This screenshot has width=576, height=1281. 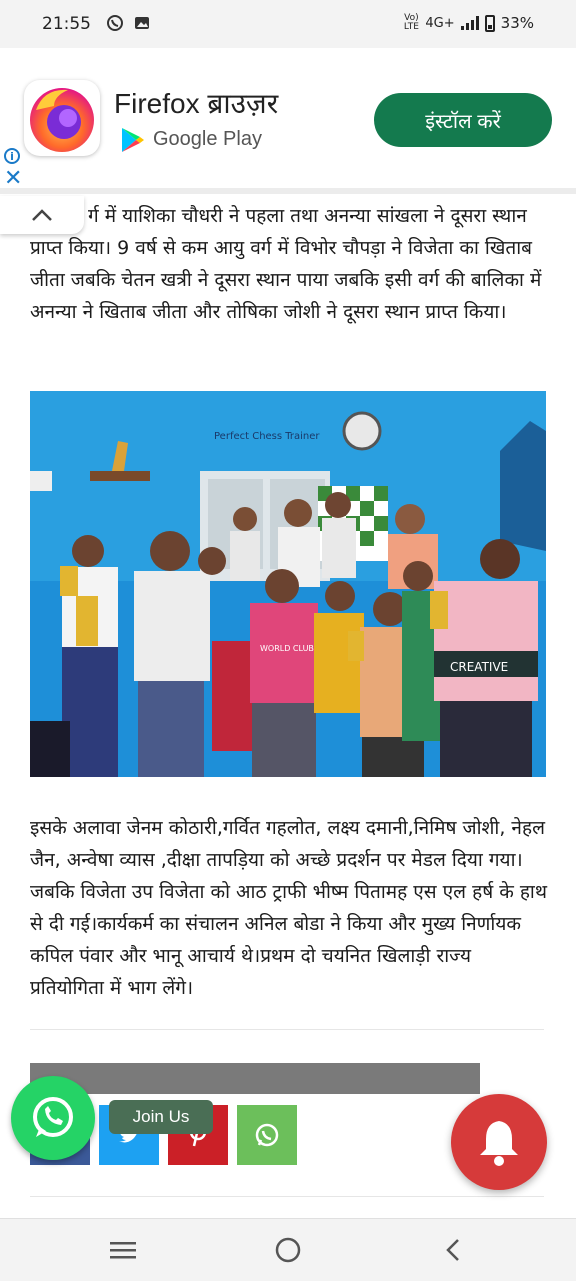 I want to click on bell-icon, so click(x=499, y=1143).